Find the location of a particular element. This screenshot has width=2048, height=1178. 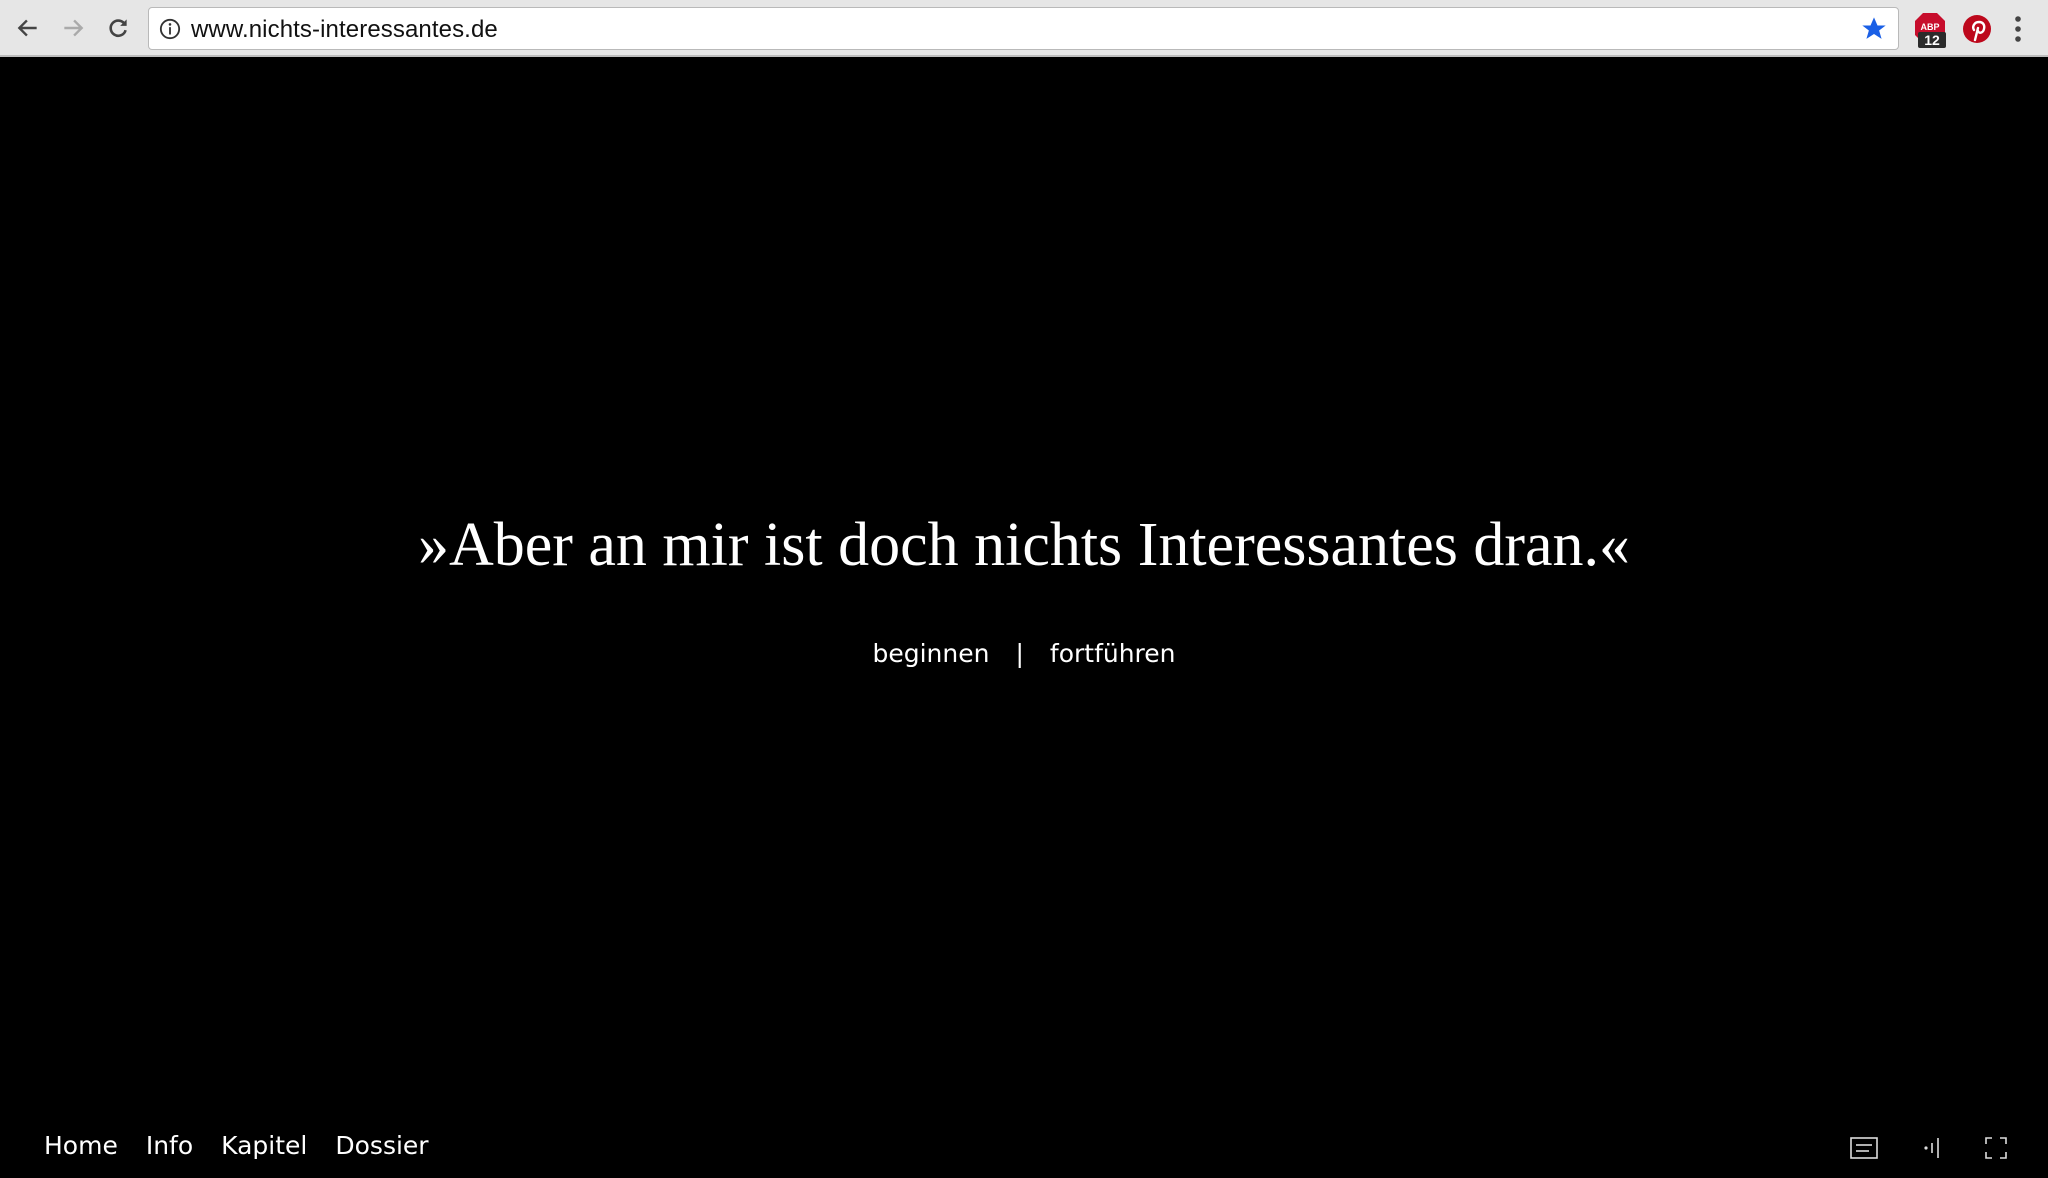

forward-button is located at coordinates (73, 28).